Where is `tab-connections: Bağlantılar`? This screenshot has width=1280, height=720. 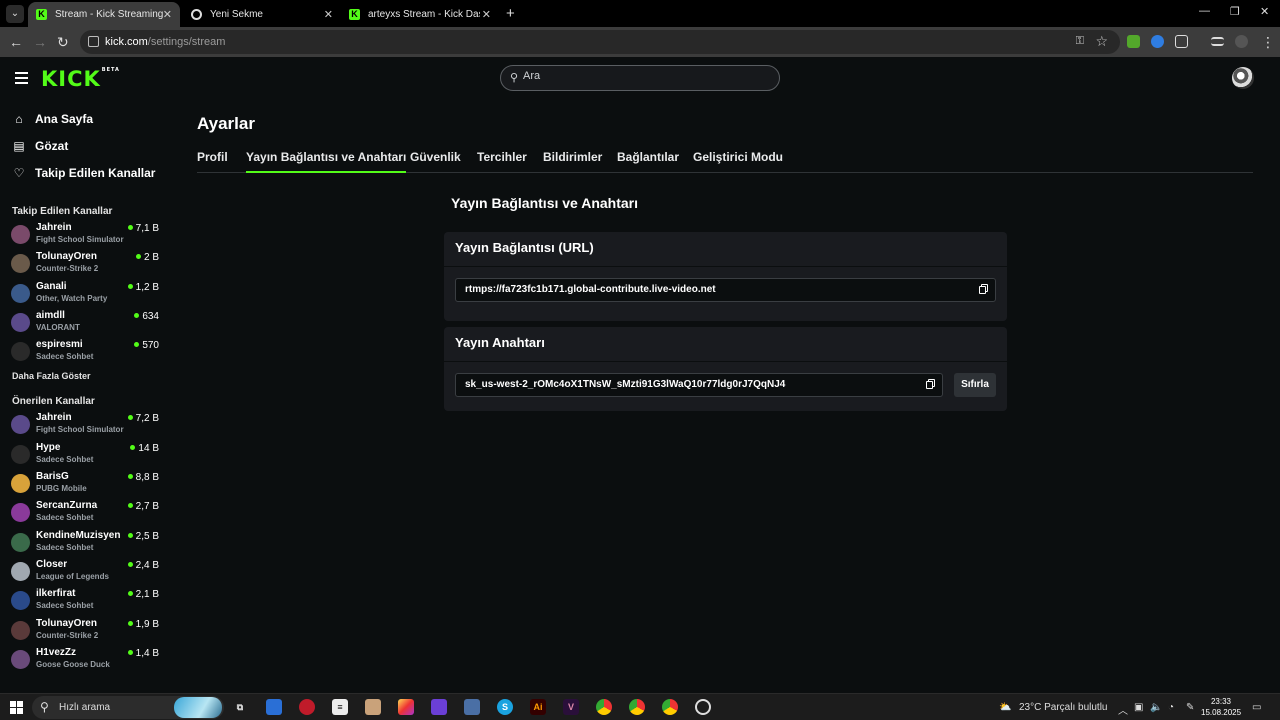
tab-connections: Bağlantılar is located at coordinates (648, 157).